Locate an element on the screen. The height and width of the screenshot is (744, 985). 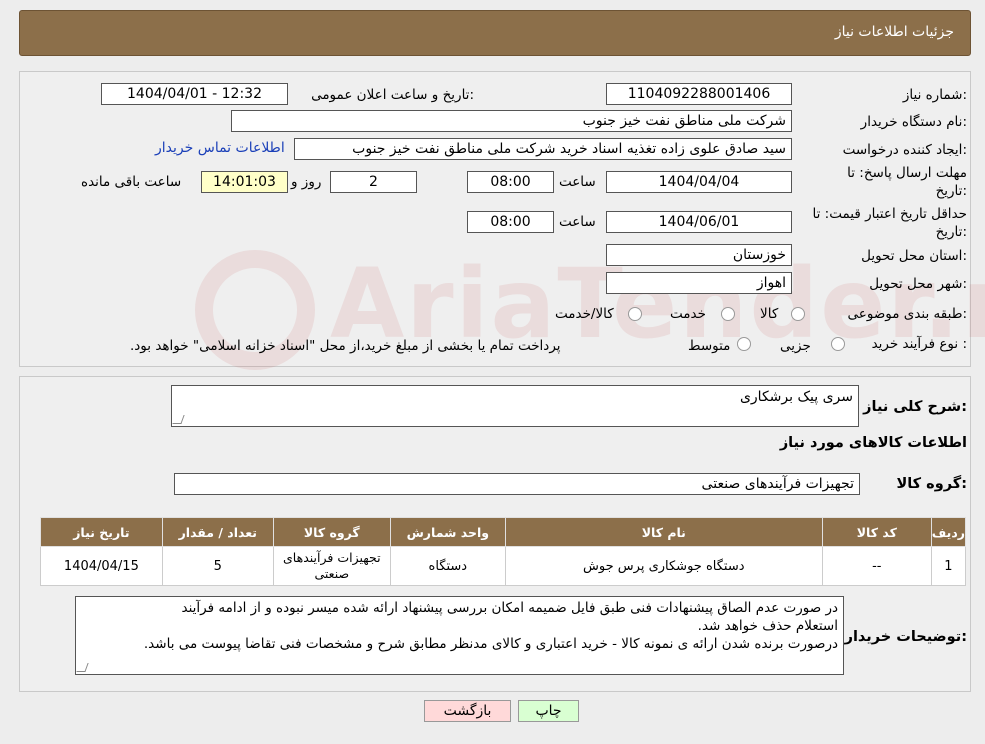
category-goods-radio is located at coordinates (798, 314).